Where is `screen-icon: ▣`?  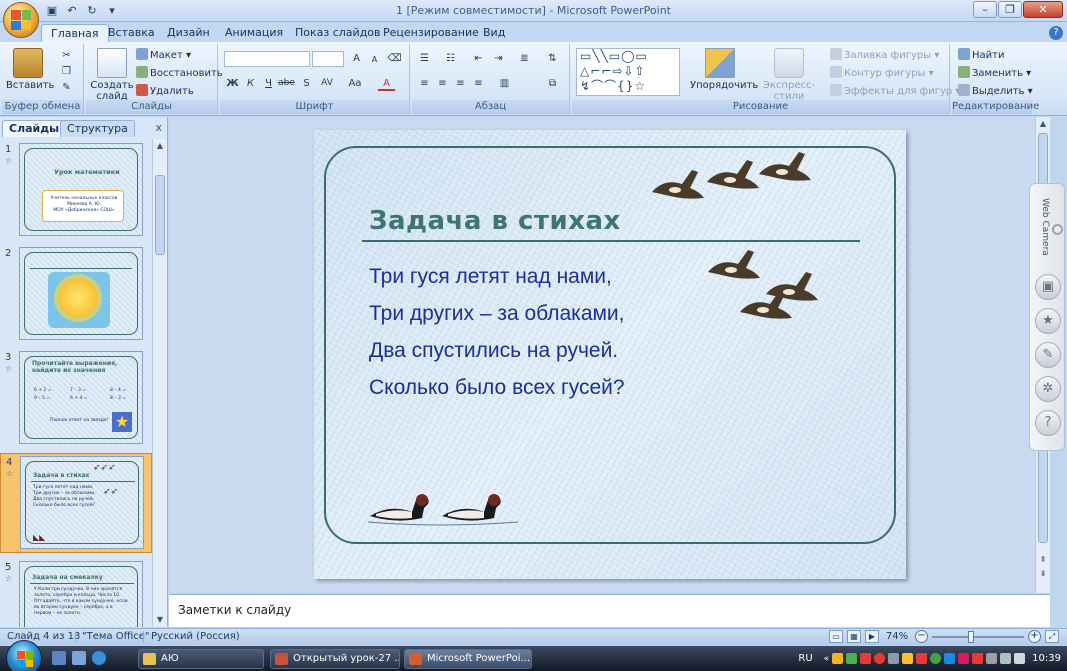
screen-icon: ▣ is located at coordinates (1048, 287).